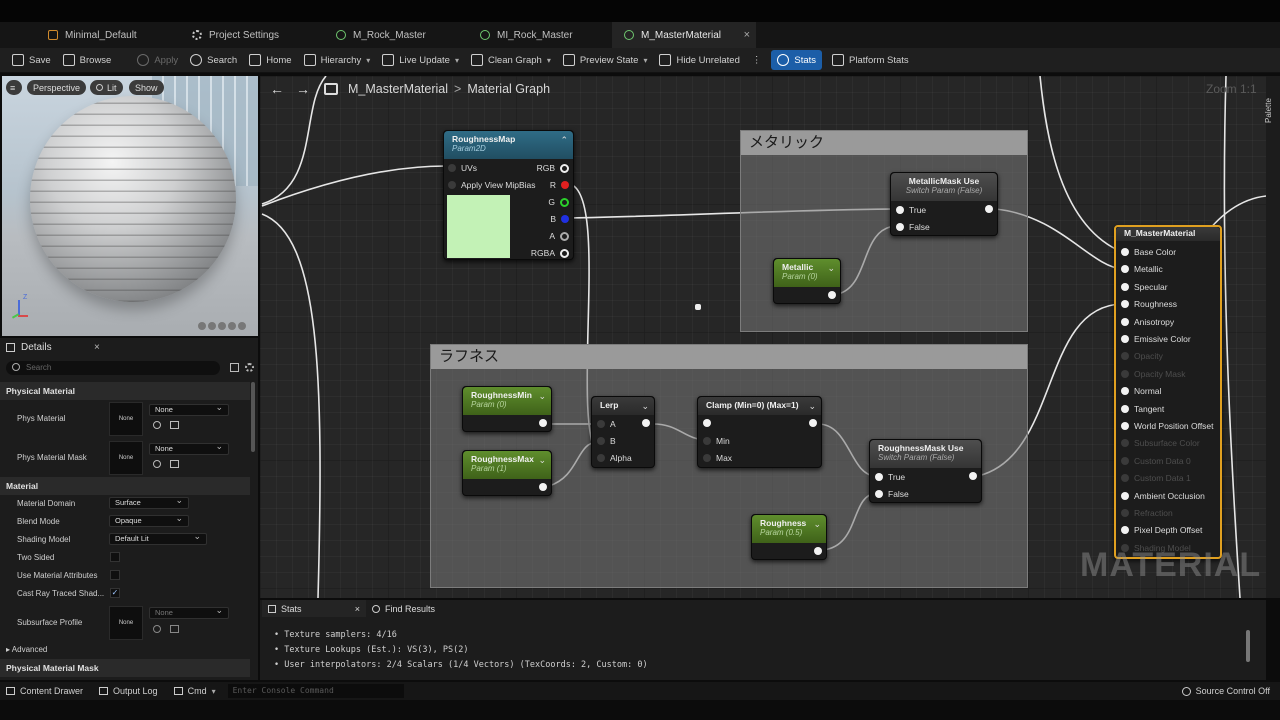 The image size is (1280, 720). Describe the element at coordinates (31, 60) in the screenshot. I see `save-button: Save` at that location.